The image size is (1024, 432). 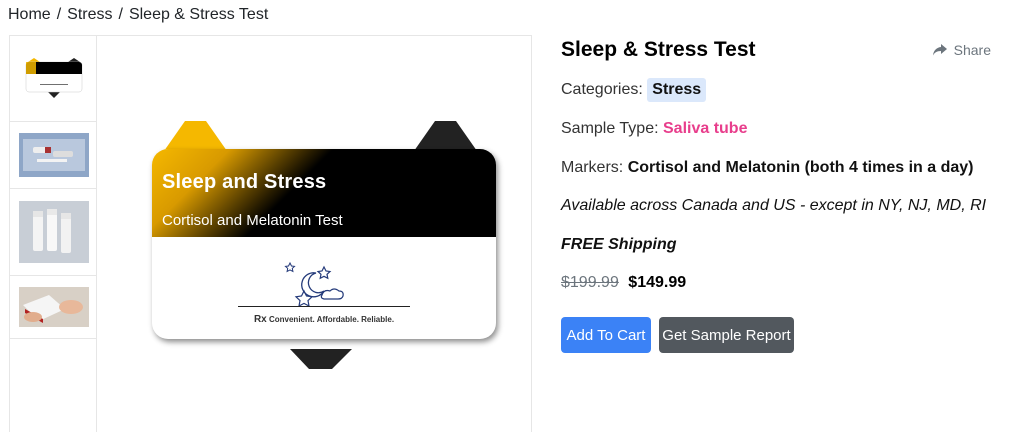 What do you see at coordinates (657, 282) in the screenshot?
I see `current-price: $149.99` at bounding box center [657, 282].